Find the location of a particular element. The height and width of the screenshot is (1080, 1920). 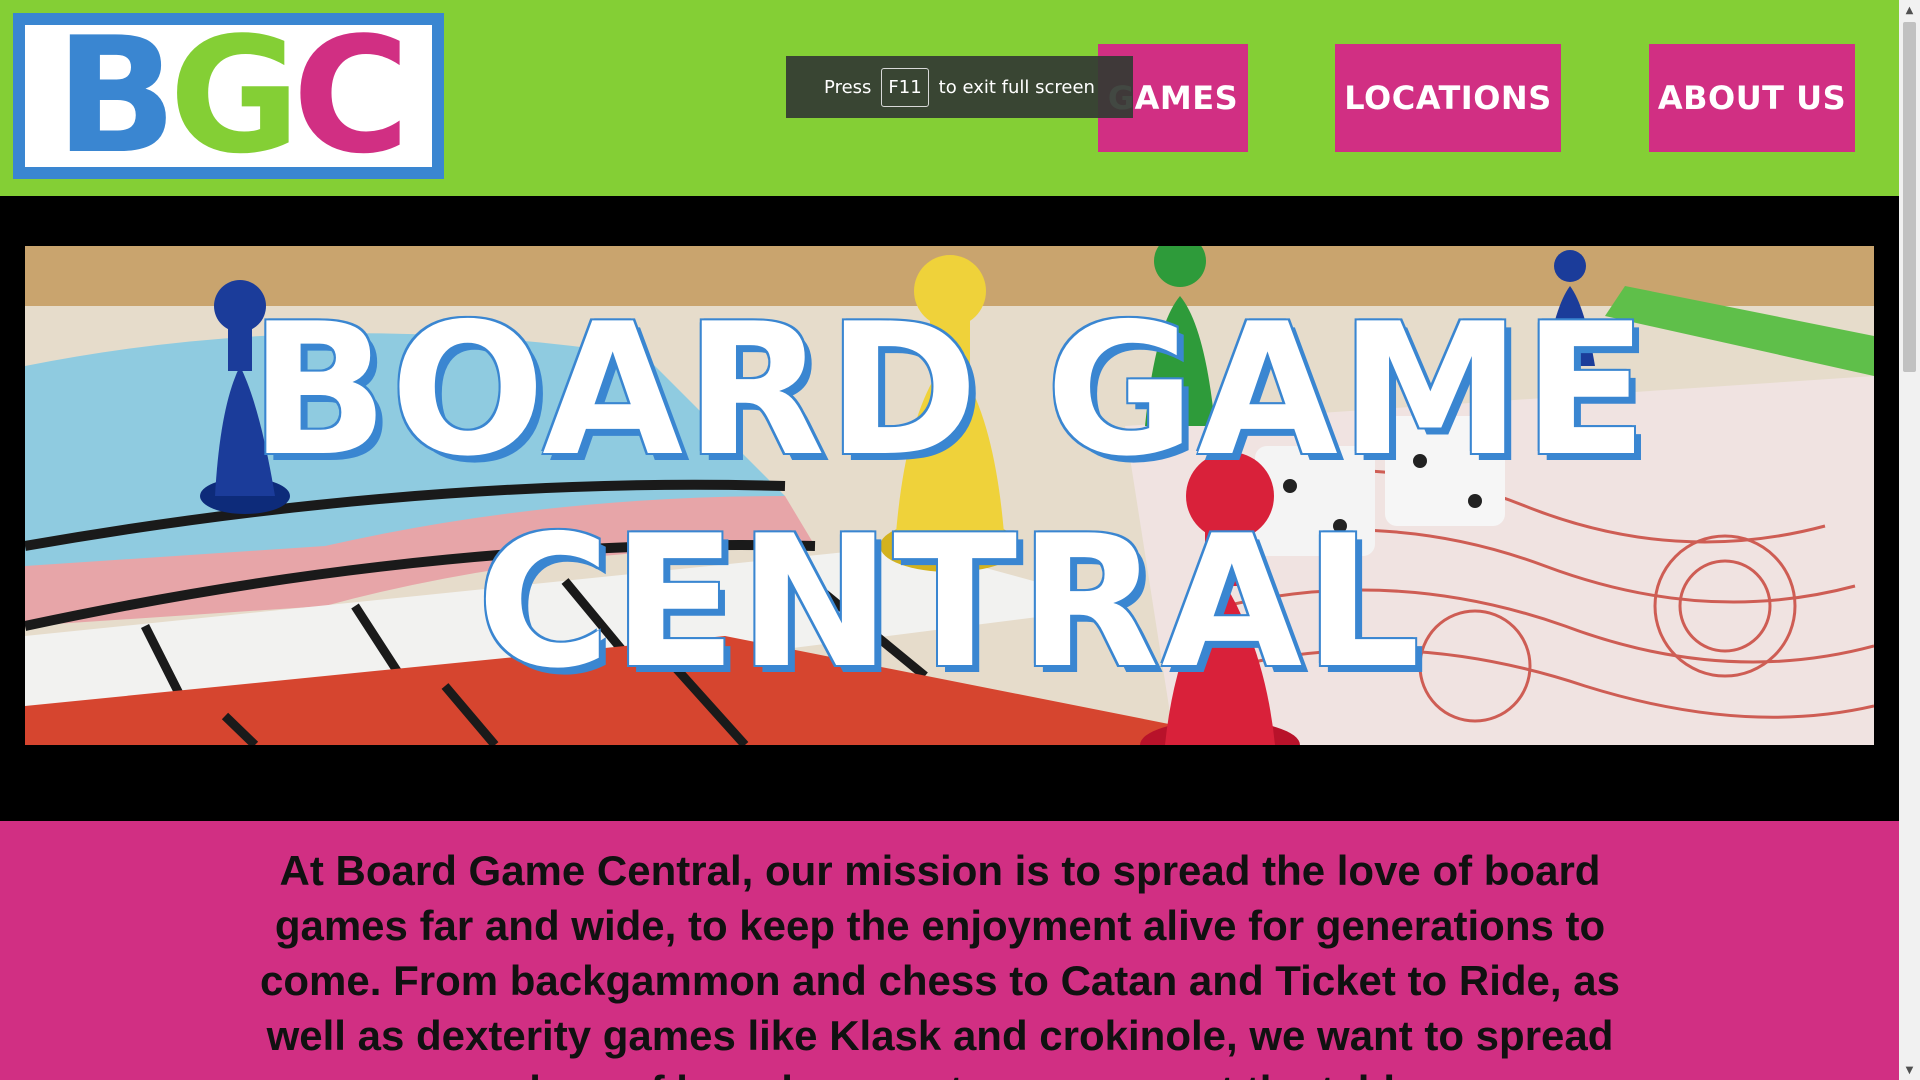

scroll-down-arrow-icon: ▼ is located at coordinates (1909, 1070).